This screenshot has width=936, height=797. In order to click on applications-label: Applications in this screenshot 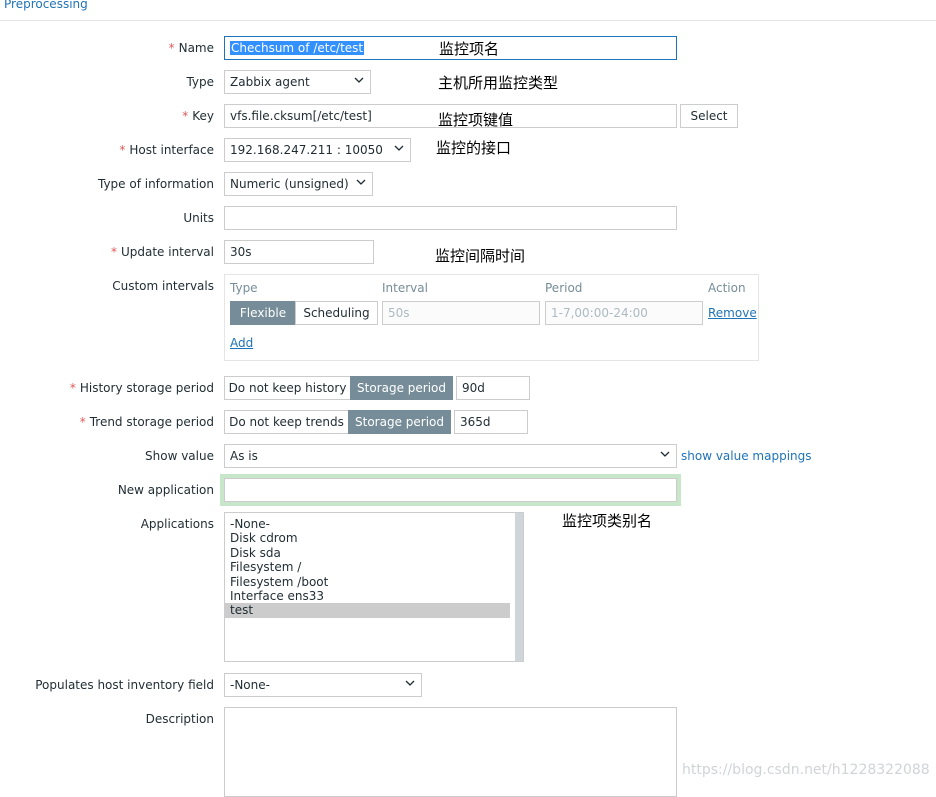, I will do `click(177, 524)`.